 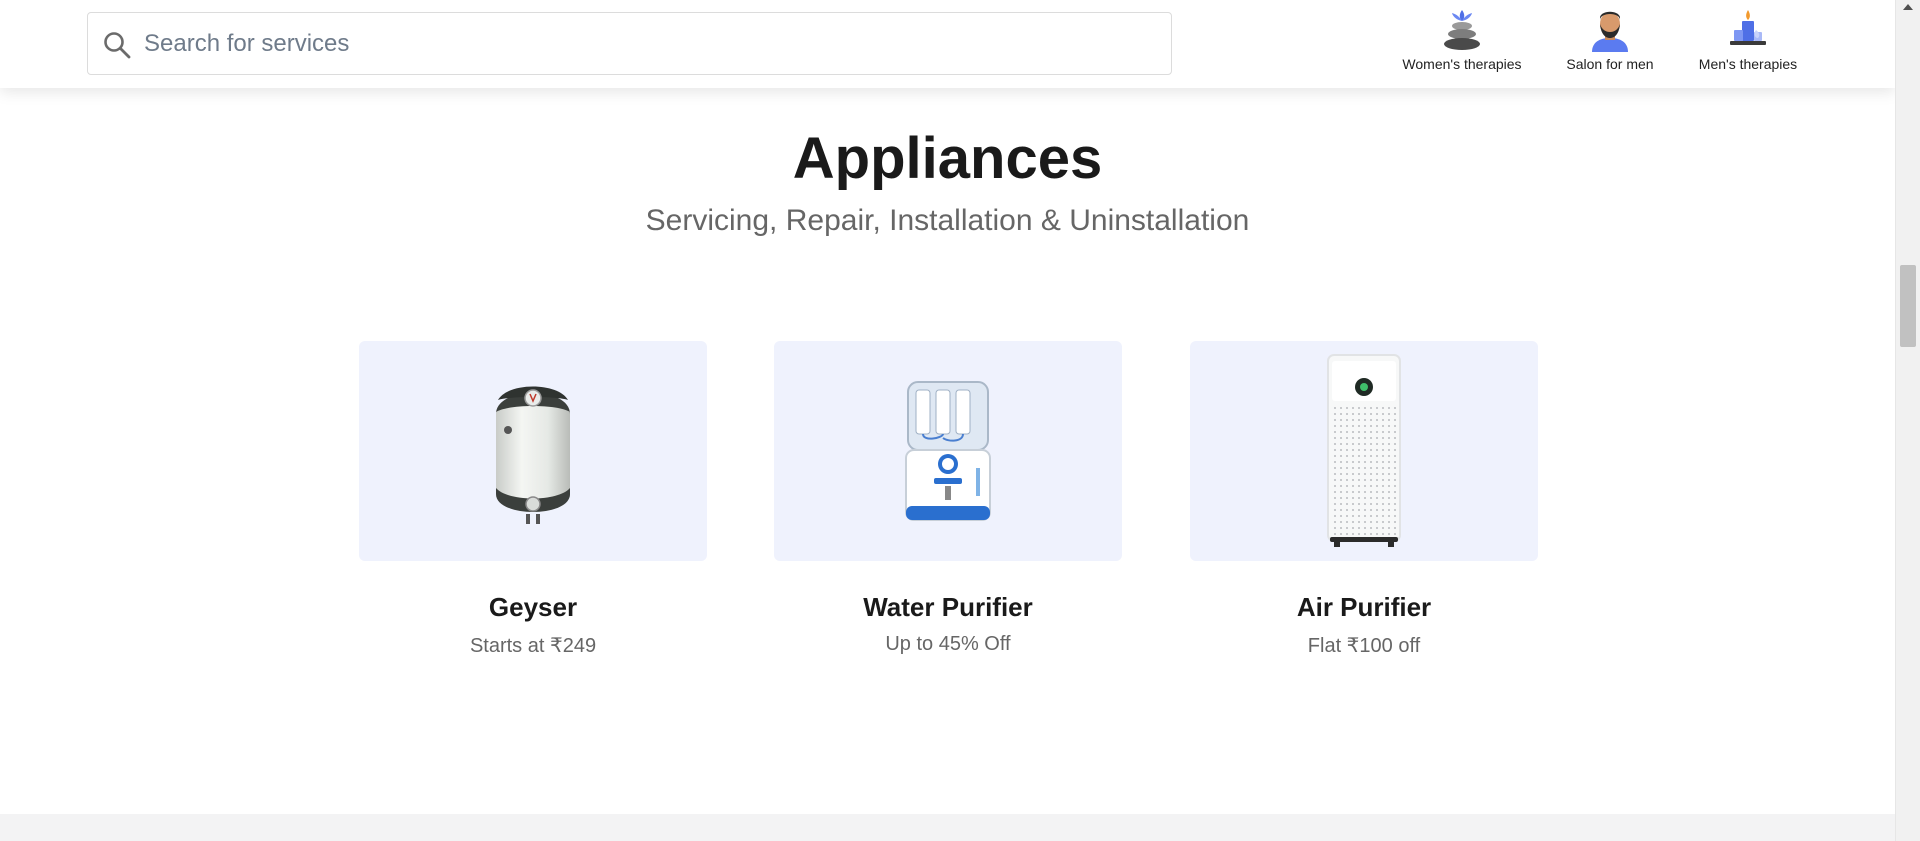 I want to click on header: Women's therapies Salon for men Men's t, so click(x=947, y=44).